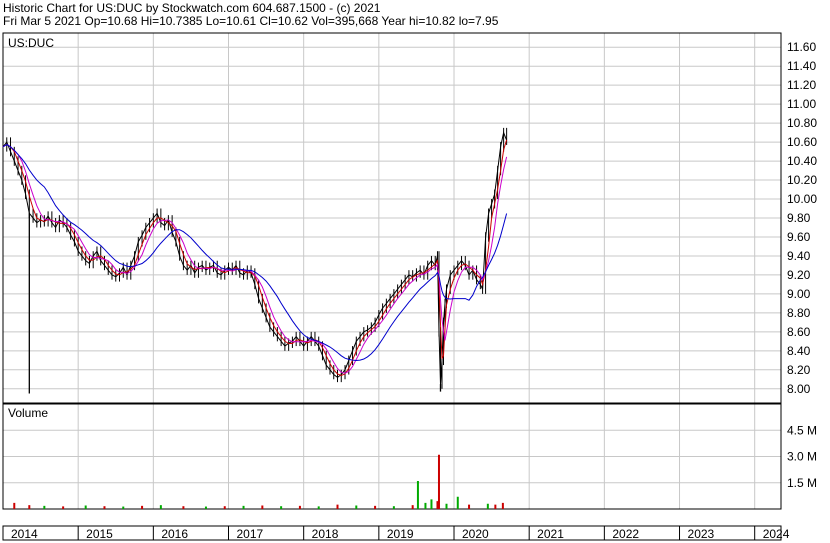 The image size is (830, 543). What do you see at coordinates (400, 534) in the screenshot?
I see `year-label: 2019` at bounding box center [400, 534].